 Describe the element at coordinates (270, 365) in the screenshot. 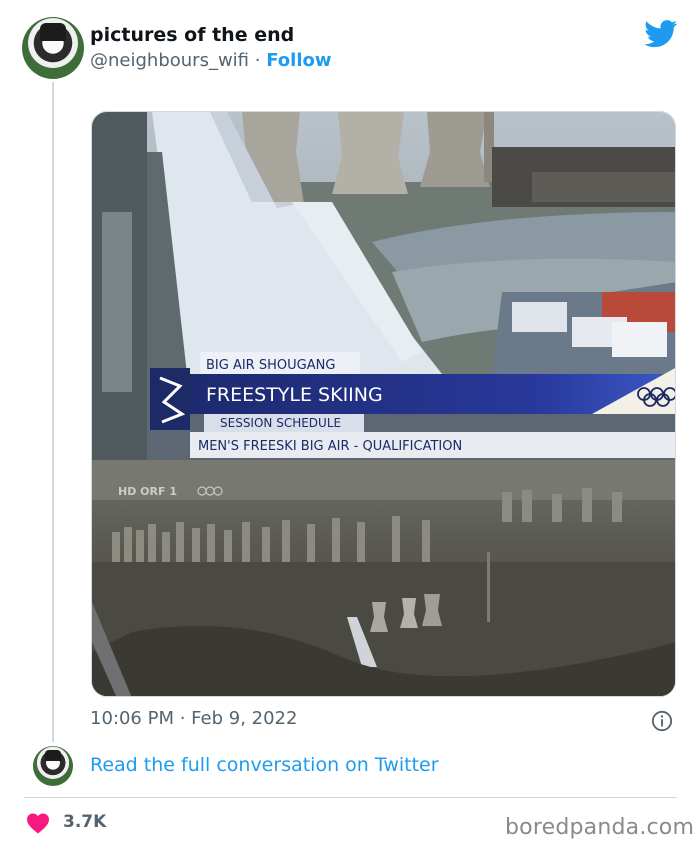

I see `broadcast-venue-text: BIG AIR SHOUGANG` at that location.